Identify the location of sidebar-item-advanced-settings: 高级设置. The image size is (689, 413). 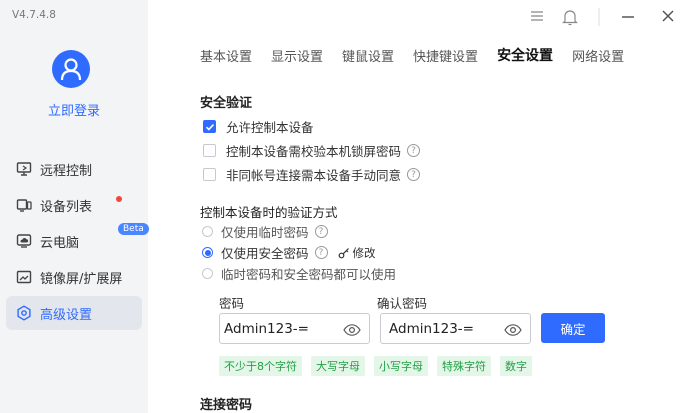
(74, 313).